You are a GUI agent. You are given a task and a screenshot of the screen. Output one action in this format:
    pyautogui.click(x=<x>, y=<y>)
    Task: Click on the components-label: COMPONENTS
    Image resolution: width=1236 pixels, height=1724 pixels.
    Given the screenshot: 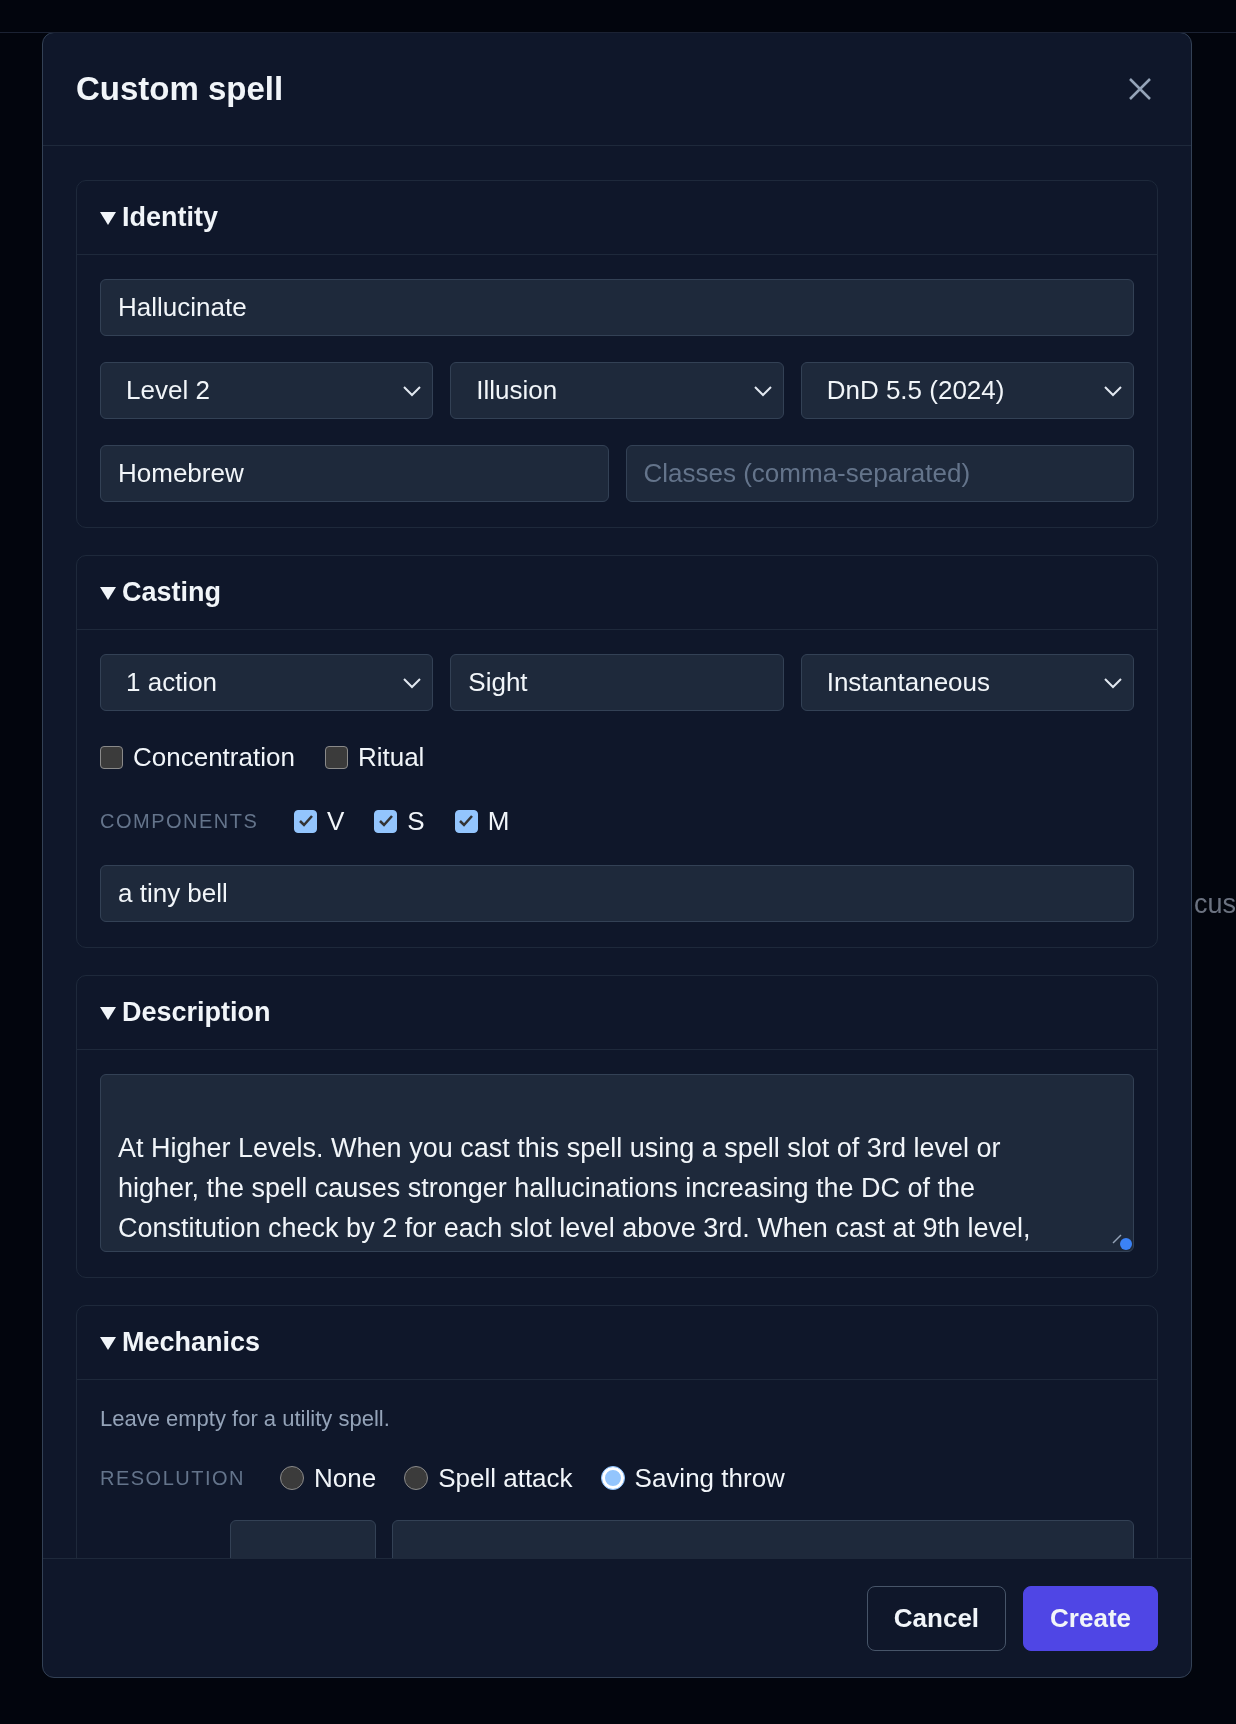 What is the action you would take?
    pyautogui.click(x=180, y=821)
    